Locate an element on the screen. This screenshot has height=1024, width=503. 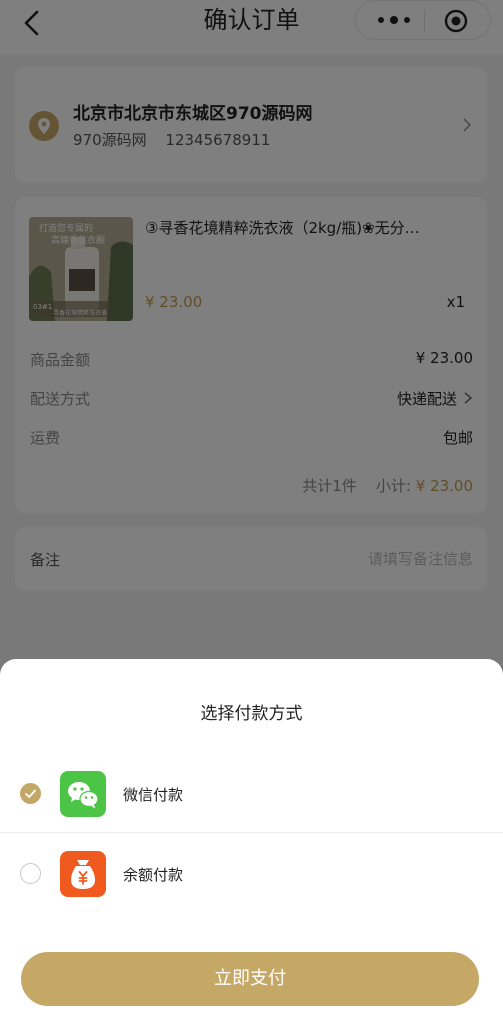
payment-option-wechat: 微信付款 is located at coordinates (251, 794).